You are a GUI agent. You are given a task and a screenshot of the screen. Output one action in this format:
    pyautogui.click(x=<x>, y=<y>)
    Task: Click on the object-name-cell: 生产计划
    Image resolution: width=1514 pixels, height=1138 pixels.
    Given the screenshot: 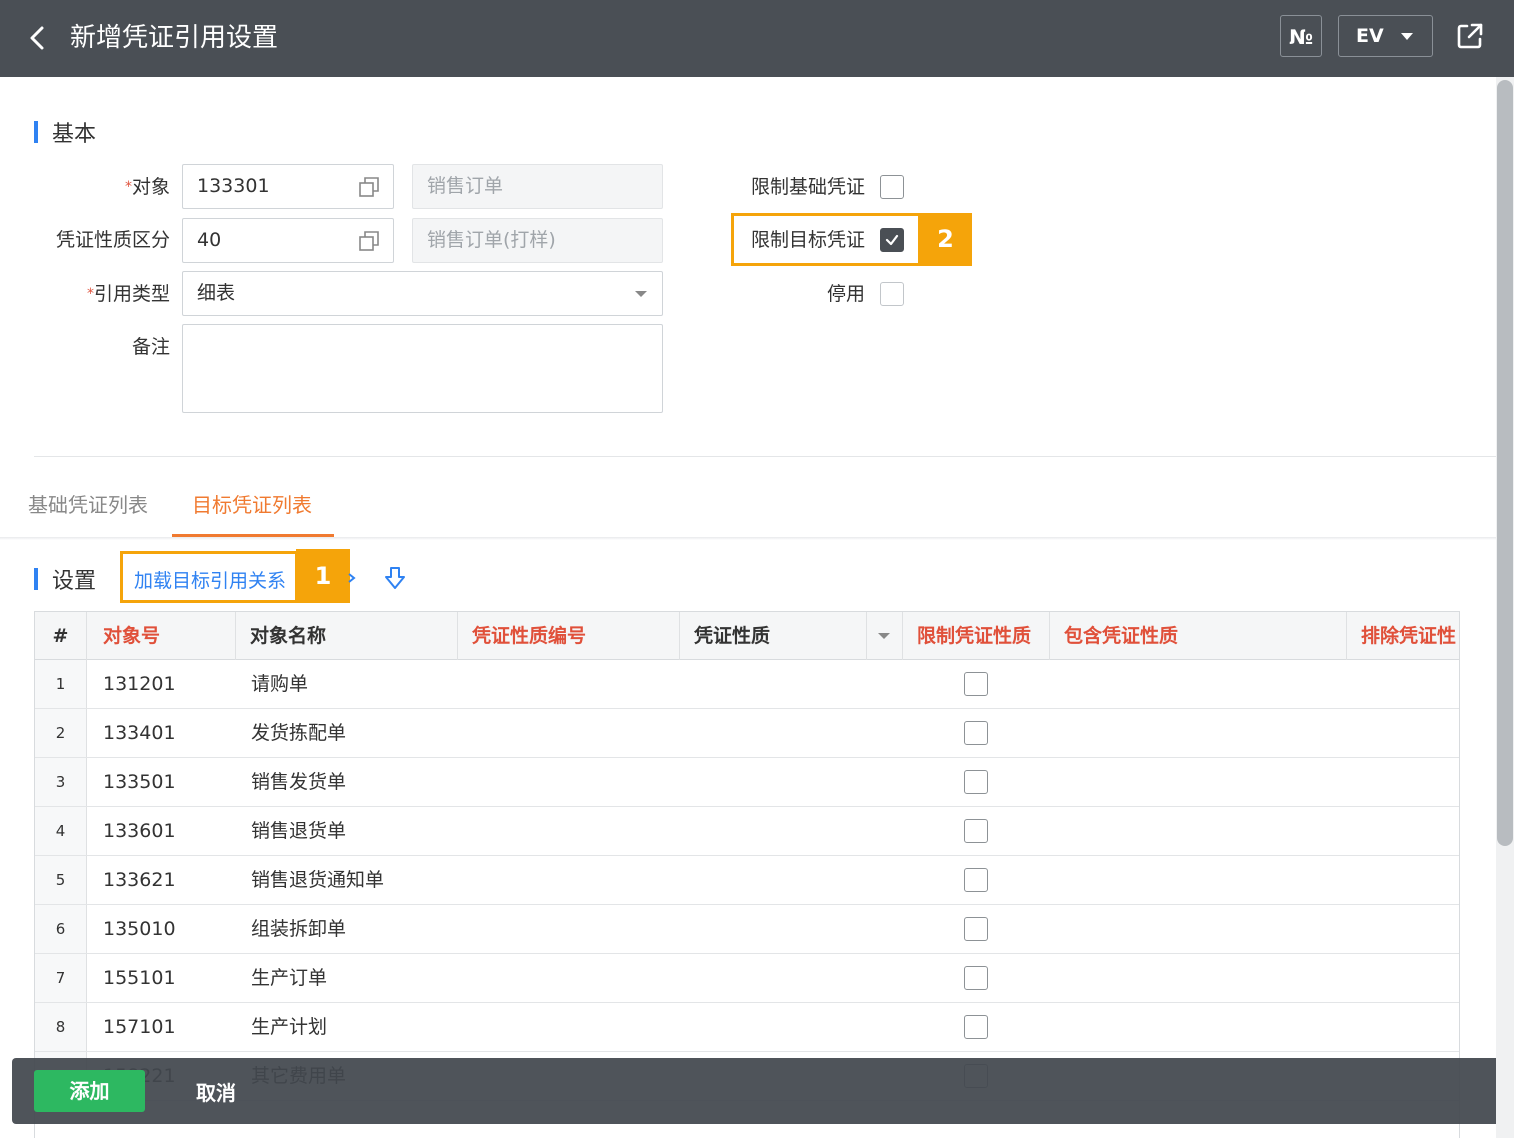 What is the action you would take?
    pyautogui.click(x=289, y=1027)
    